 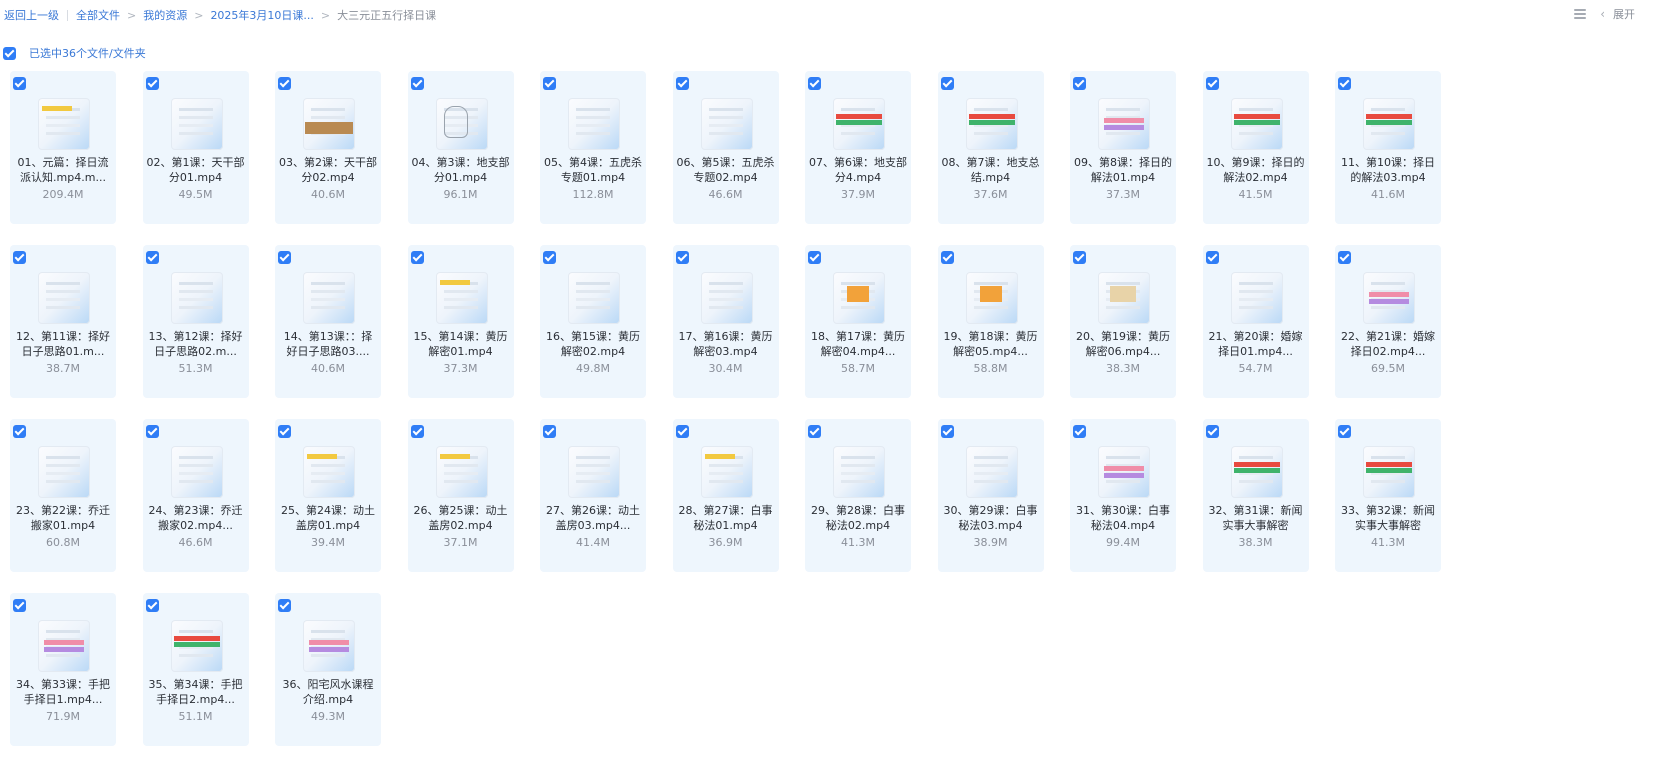 I want to click on file-card: 28、第27课：白事秘法01.mp4 36.9M, so click(x=725, y=495).